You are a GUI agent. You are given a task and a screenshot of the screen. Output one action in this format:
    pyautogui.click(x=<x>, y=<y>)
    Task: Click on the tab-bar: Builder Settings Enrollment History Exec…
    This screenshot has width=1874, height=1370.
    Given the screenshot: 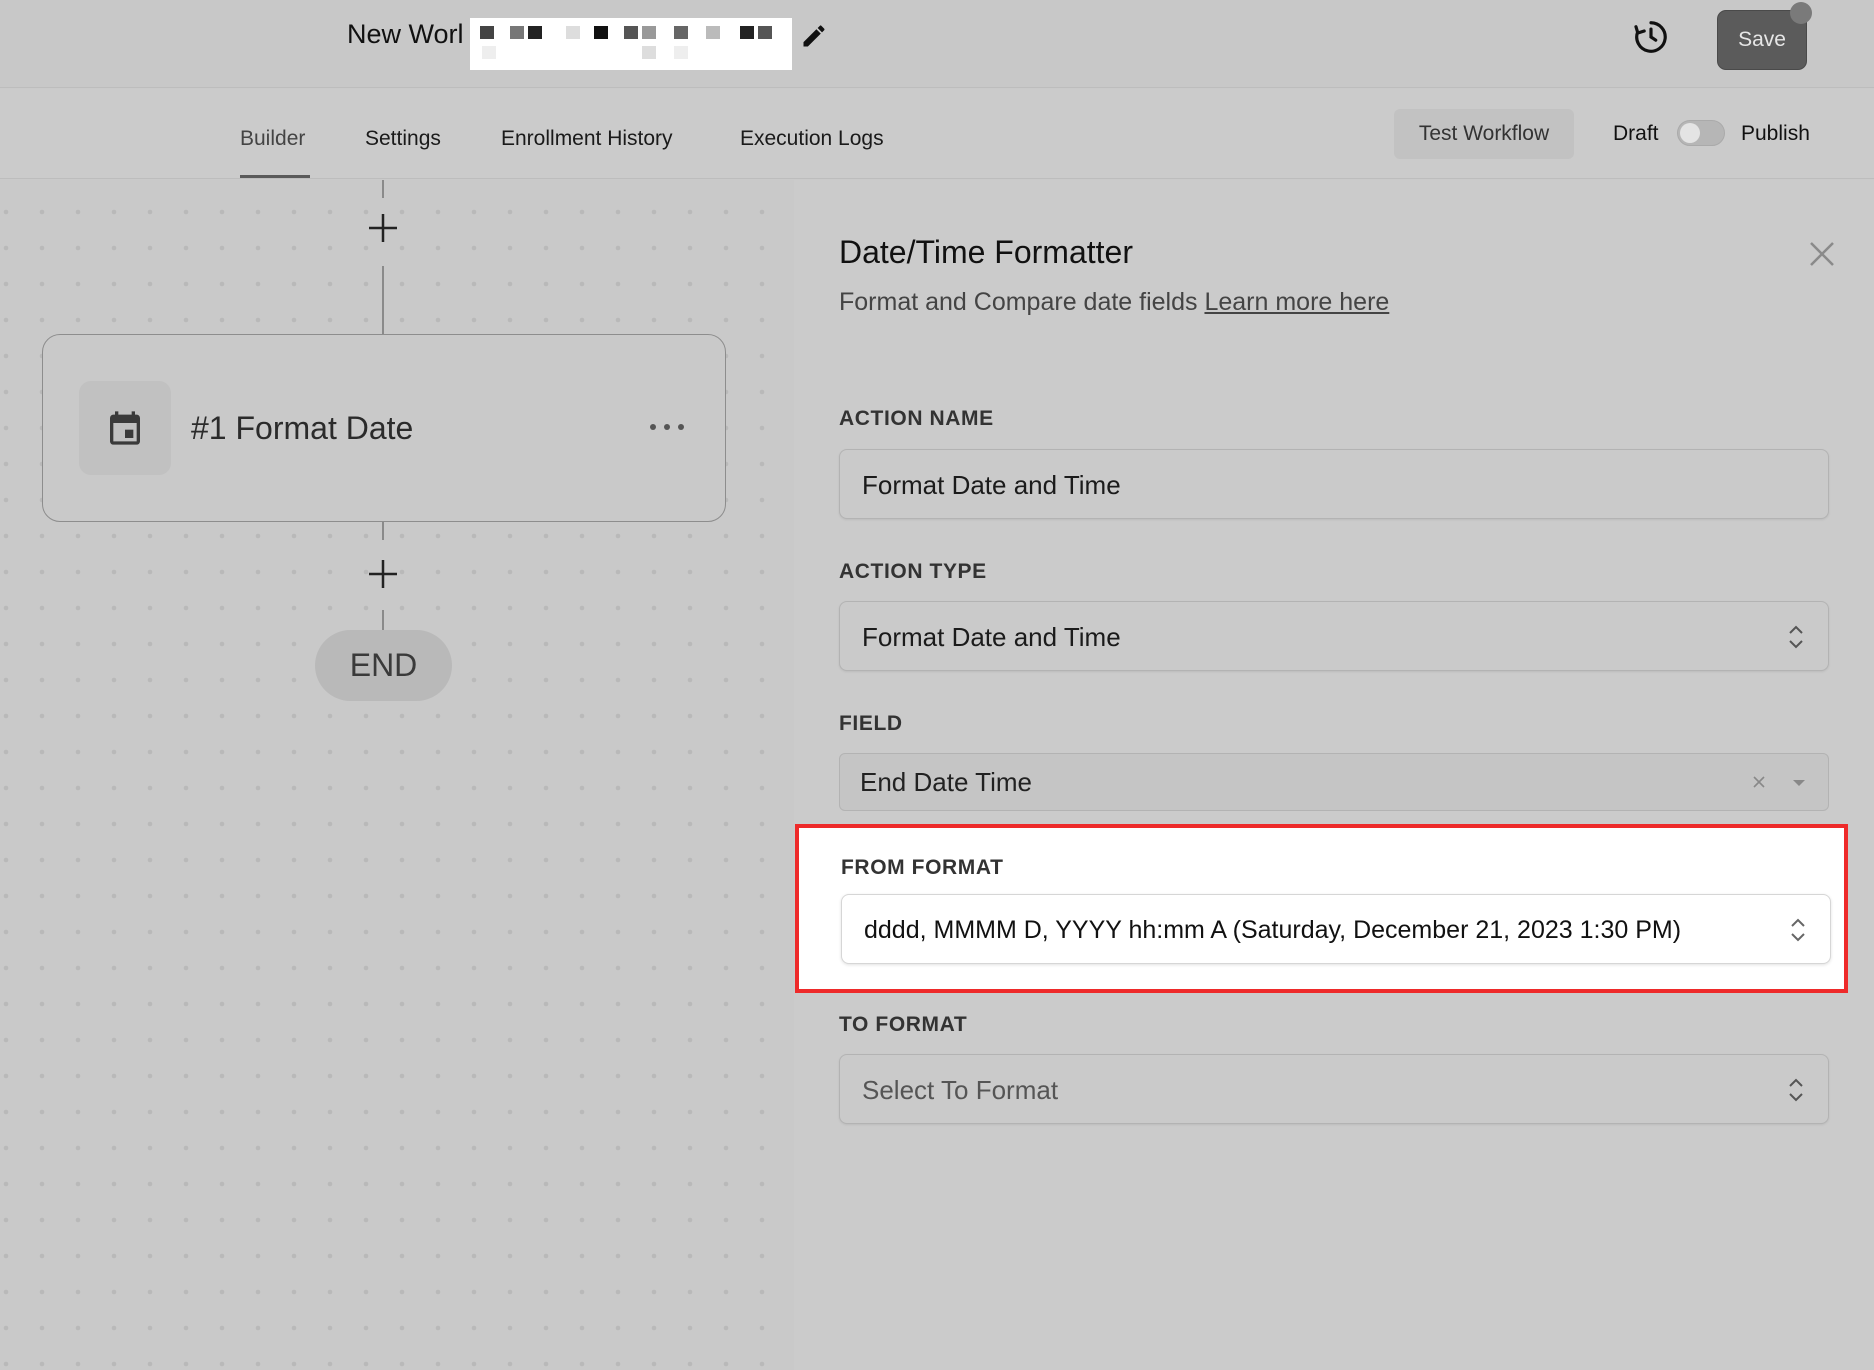 What is the action you would take?
    pyautogui.click(x=937, y=134)
    